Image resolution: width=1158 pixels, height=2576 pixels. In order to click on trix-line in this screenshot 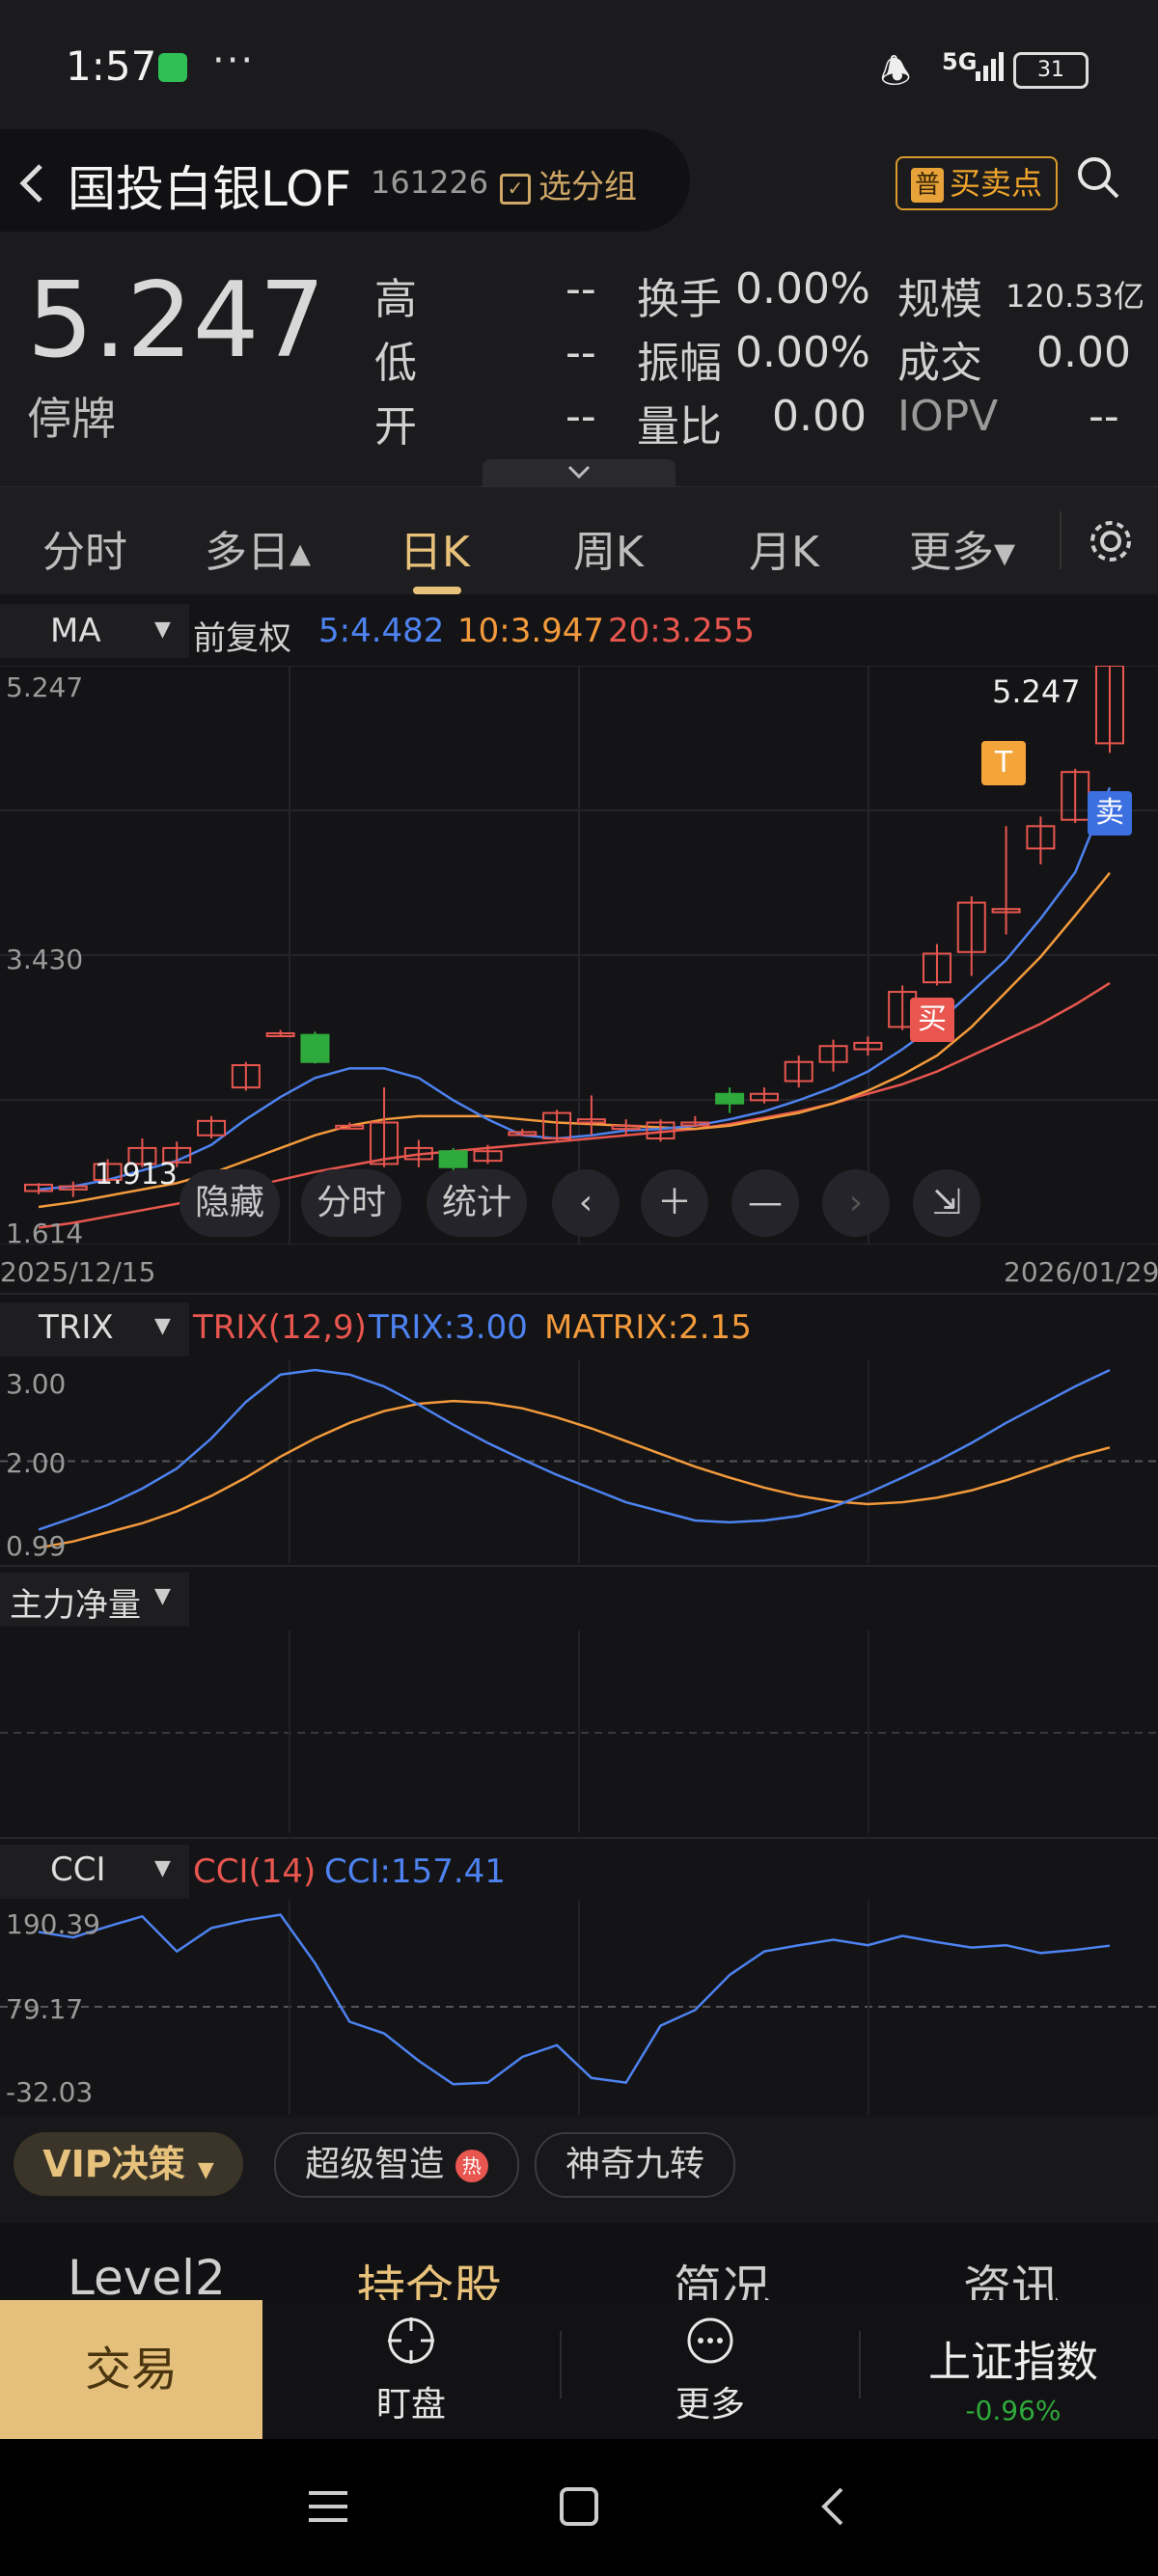, I will do `click(574, 1450)`.